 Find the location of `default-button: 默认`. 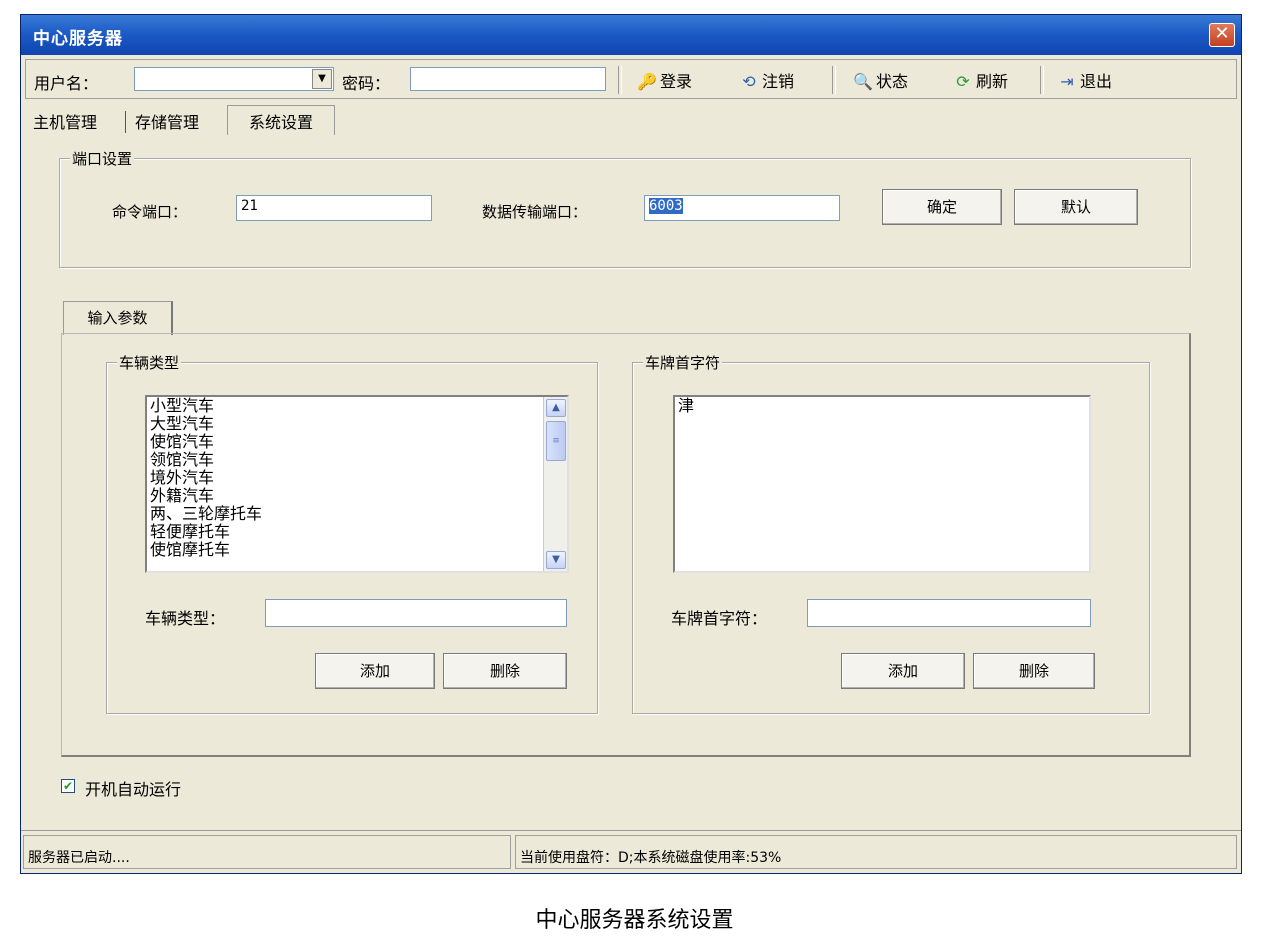

default-button: 默认 is located at coordinates (1076, 207).